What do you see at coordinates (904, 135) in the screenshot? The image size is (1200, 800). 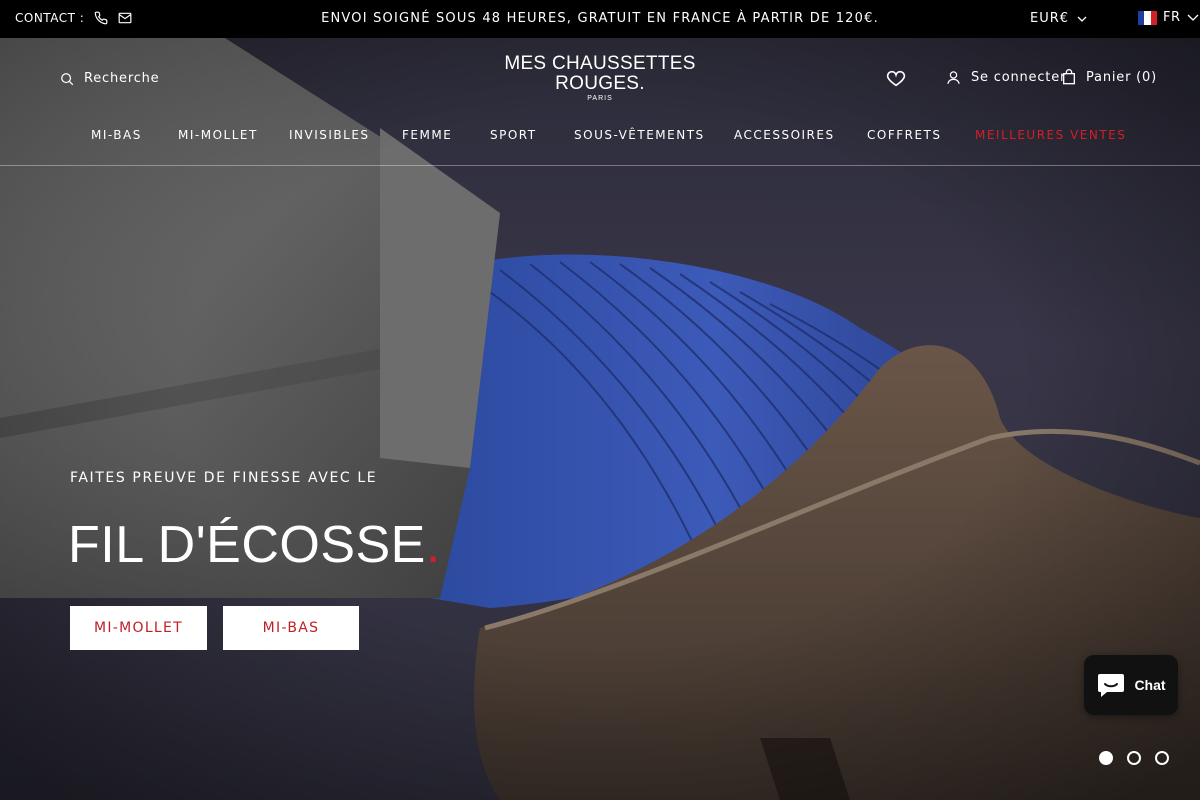 I see `nav-item-coffrets: COFFRETS` at bounding box center [904, 135].